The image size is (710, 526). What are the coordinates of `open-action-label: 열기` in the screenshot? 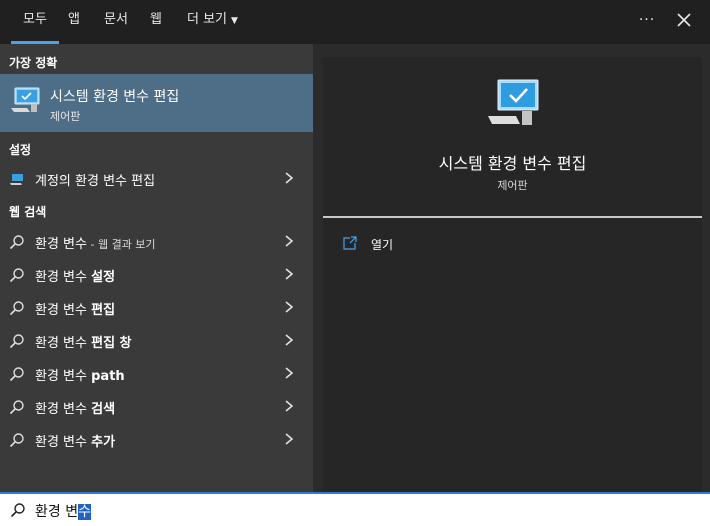 It's located at (382, 245).